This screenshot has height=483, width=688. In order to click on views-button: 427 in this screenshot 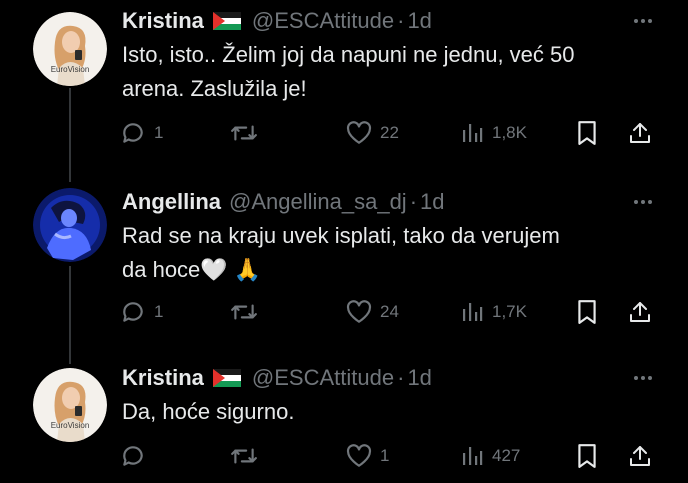, I will do `click(490, 456)`.